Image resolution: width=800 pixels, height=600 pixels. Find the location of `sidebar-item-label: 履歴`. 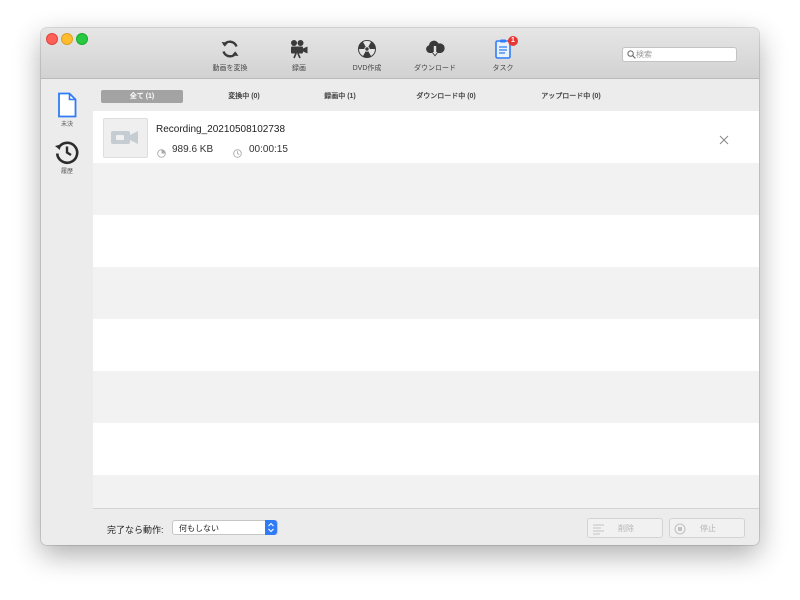

sidebar-item-label: 履歴 is located at coordinates (66, 172).